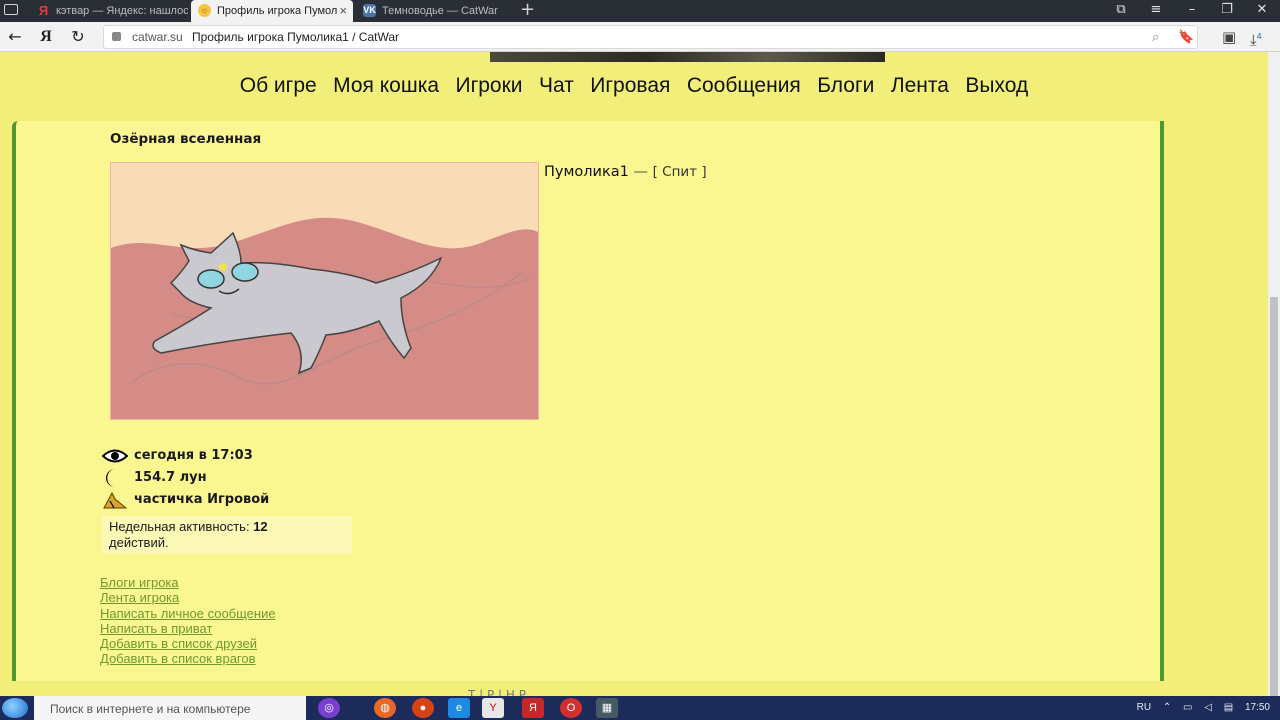  What do you see at coordinates (179, 526) in the screenshot?
I see `activity-label: Недельная активность:` at bounding box center [179, 526].